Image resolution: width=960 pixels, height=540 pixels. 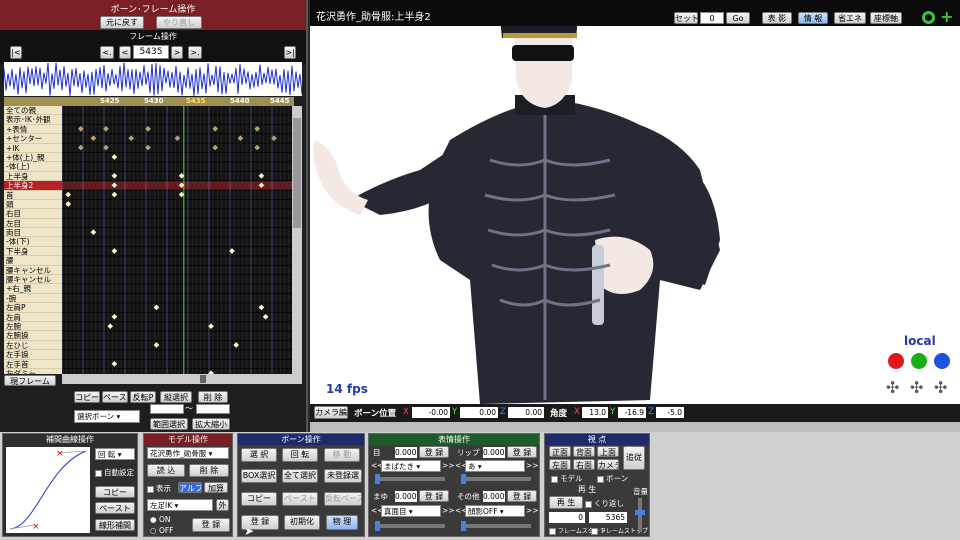 What do you see at coordinates (122, 22) in the screenshot?
I see `undo-button: 元に戻す` at bounding box center [122, 22].